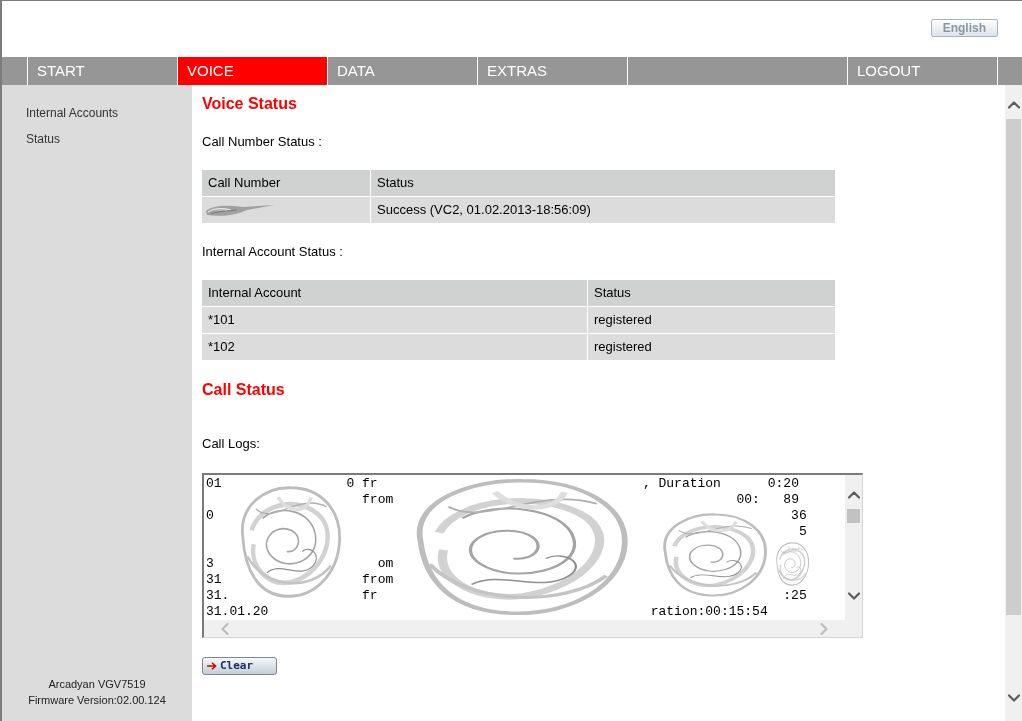 This screenshot has height=721, width=1022. What do you see at coordinates (214, 483) in the screenshot?
I see `log-text: 01` at bounding box center [214, 483].